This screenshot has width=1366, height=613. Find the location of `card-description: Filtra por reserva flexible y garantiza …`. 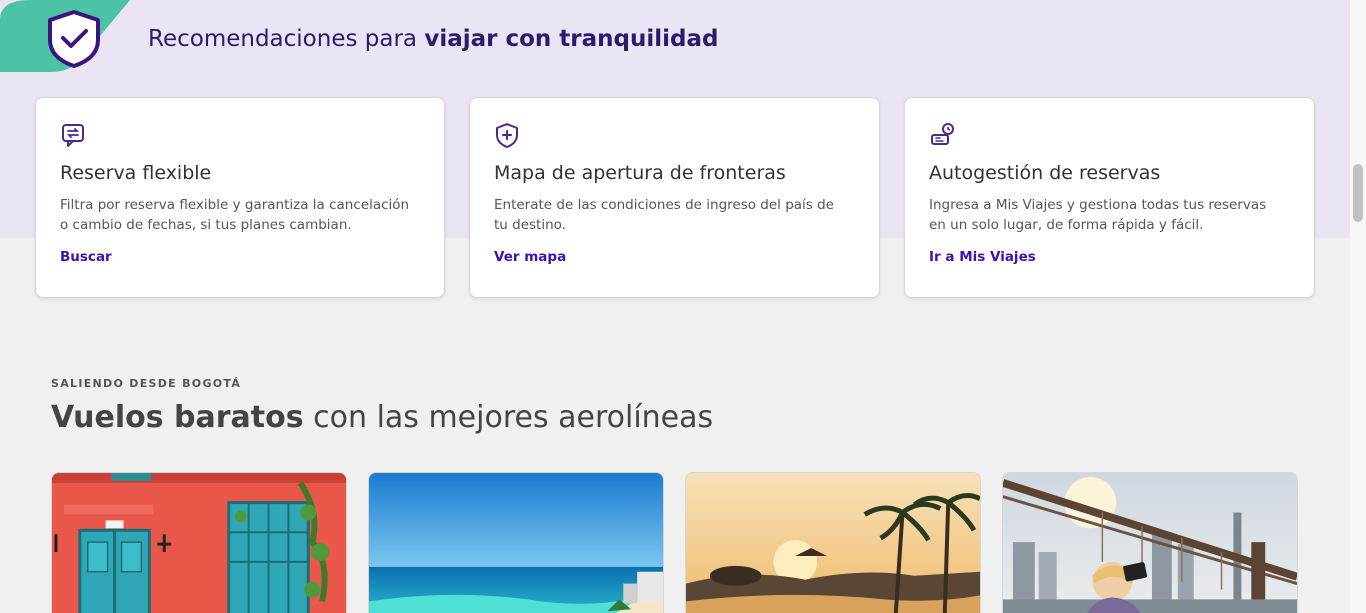

card-description: Filtra por reserva flexible y garantiza … is located at coordinates (235, 215).